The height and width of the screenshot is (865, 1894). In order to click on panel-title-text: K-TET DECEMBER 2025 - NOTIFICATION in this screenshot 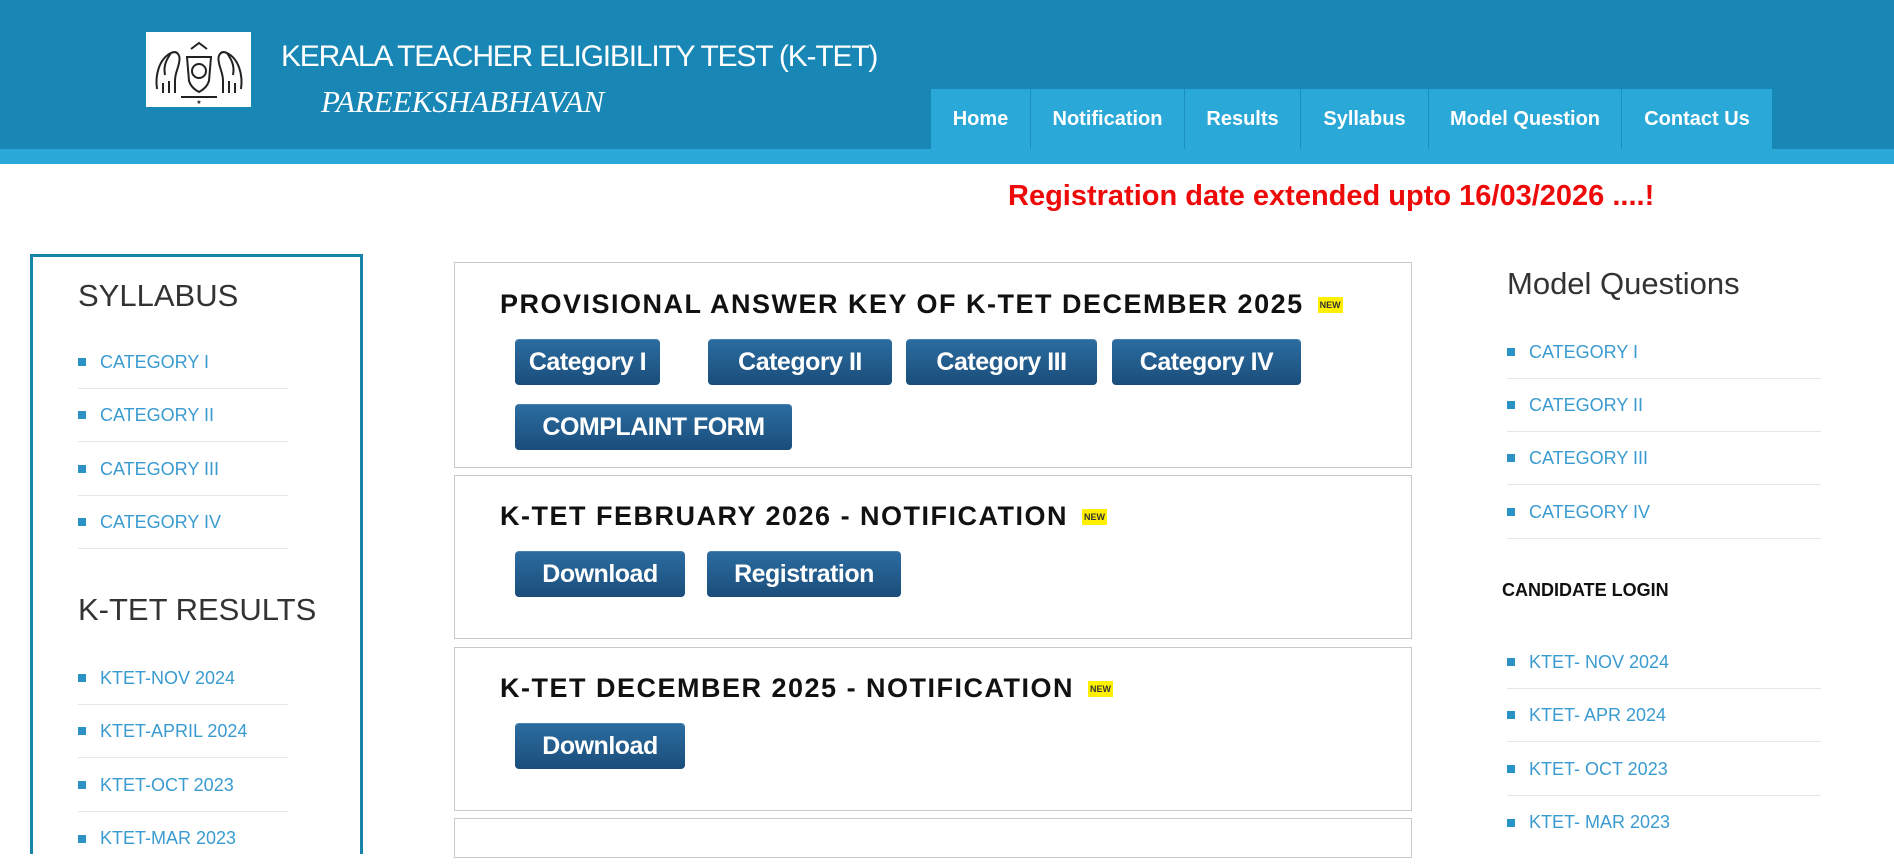, I will do `click(787, 688)`.